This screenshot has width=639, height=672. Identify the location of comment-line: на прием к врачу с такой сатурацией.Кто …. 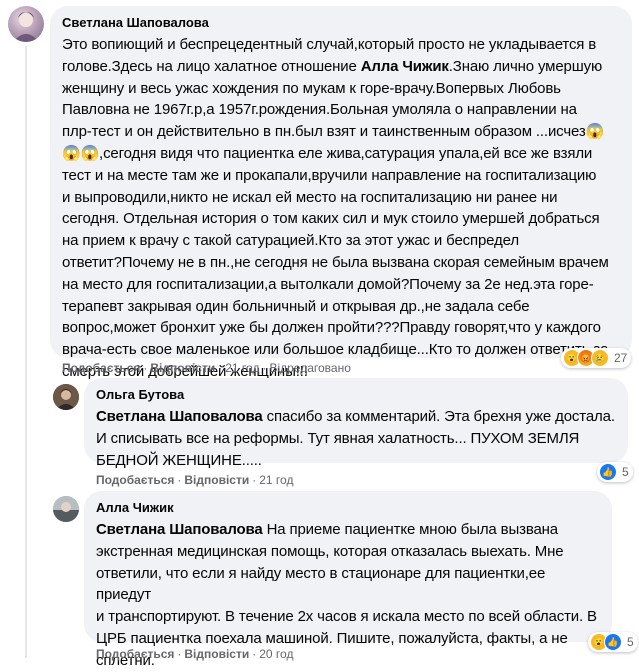
(290, 241).